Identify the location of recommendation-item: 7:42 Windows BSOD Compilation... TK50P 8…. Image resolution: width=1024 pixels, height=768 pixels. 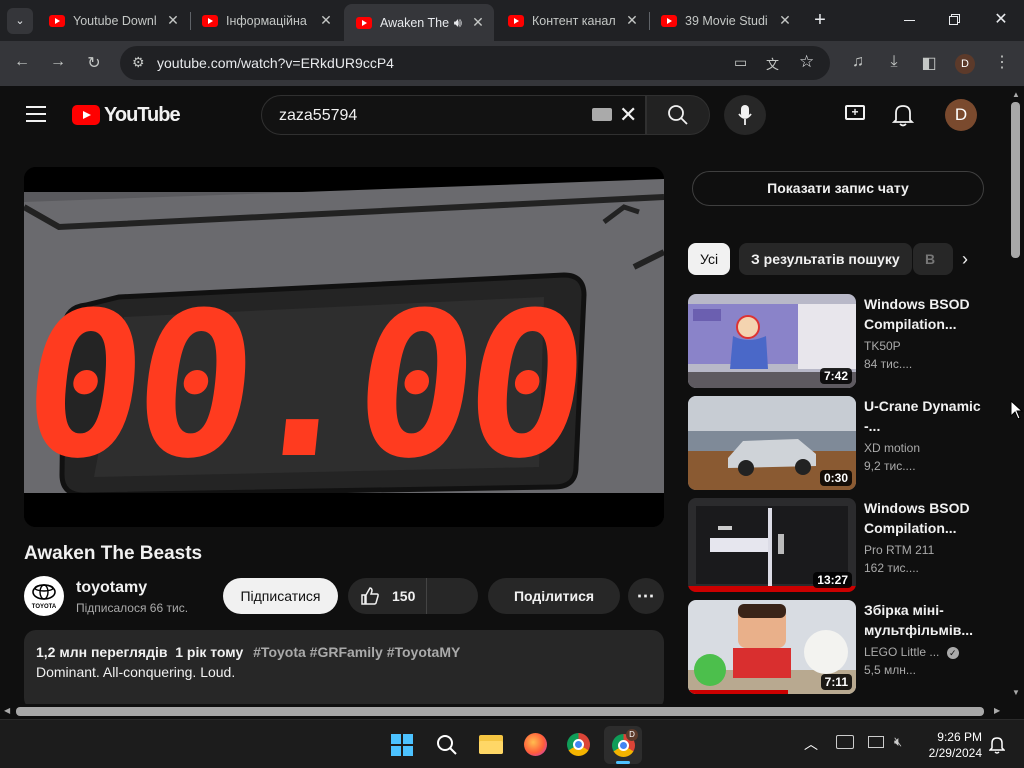
(838, 341).